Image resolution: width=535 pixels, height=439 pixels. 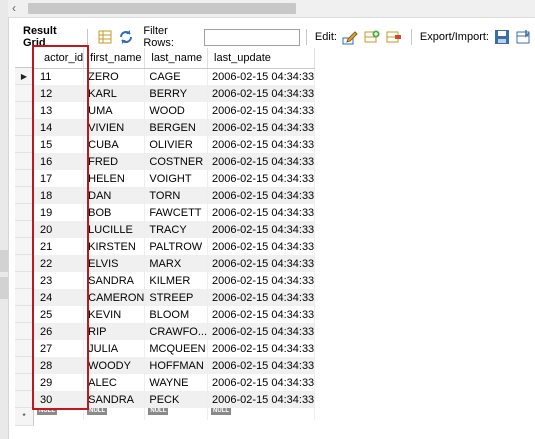 What do you see at coordinates (175, 382) in the screenshot?
I see `table-row: 29 ALEC WAYNE 2006-02-15 04:34:33` at bounding box center [175, 382].